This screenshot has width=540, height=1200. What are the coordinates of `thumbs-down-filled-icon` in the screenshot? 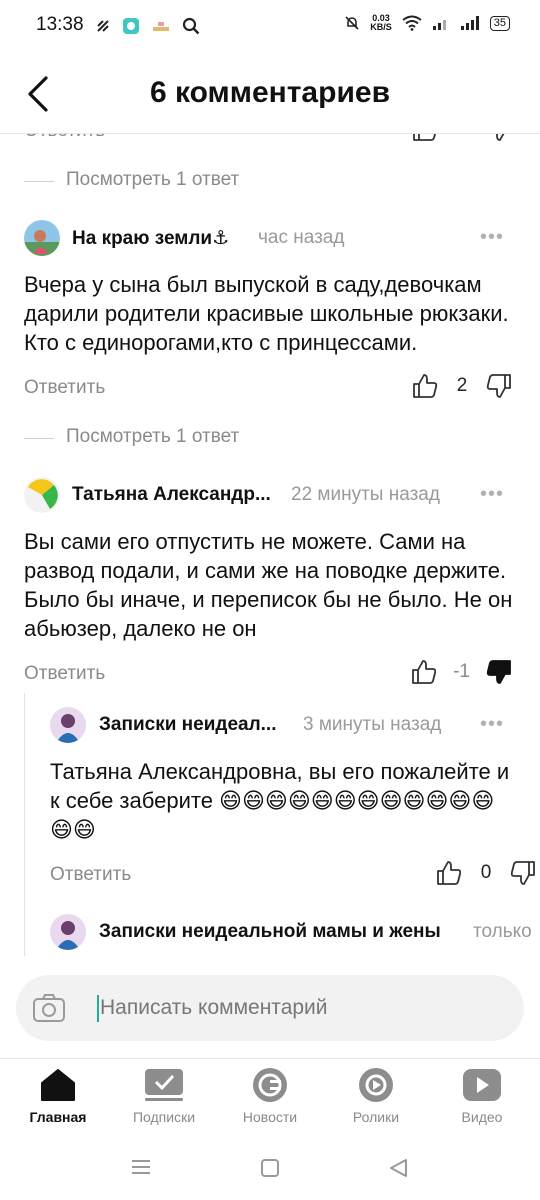 It's located at (498, 672).